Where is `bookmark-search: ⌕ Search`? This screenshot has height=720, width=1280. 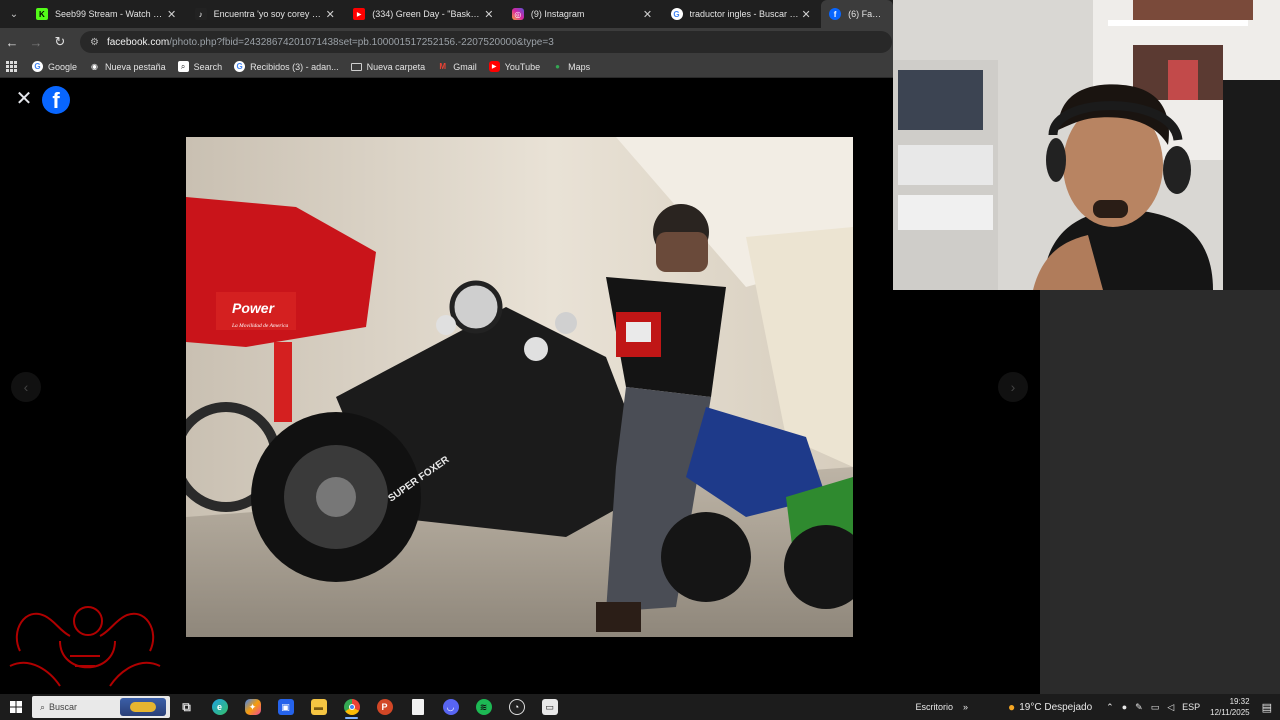
bookmark-search: ⌕ Search is located at coordinates (200, 66).